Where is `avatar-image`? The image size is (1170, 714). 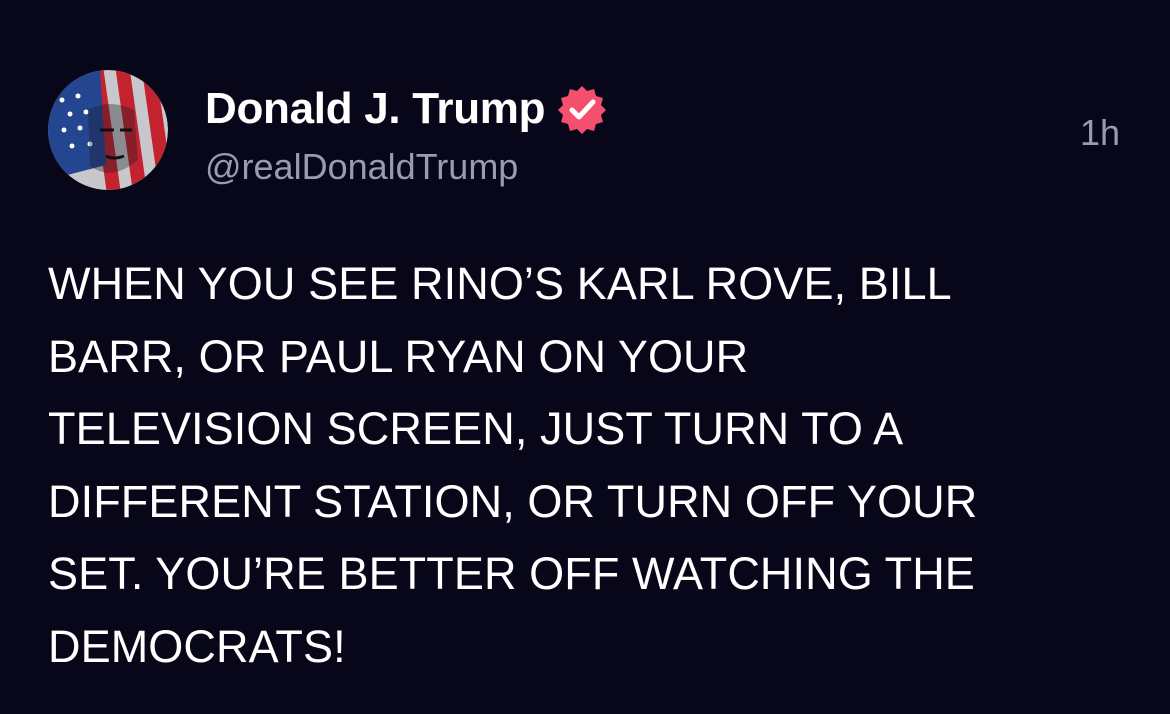 avatar-image is located at coordinates (108, 130).